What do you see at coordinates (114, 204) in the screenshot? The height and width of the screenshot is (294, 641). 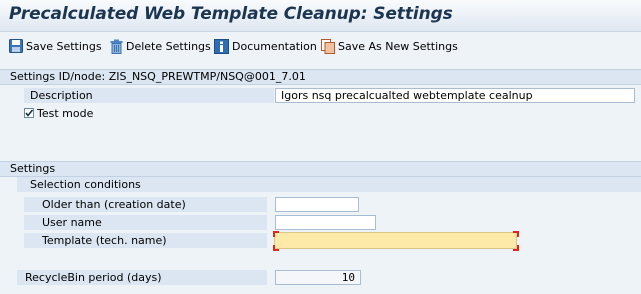 I see `older-than-label: Older than (creation date)` at bounding box center [114, 204].